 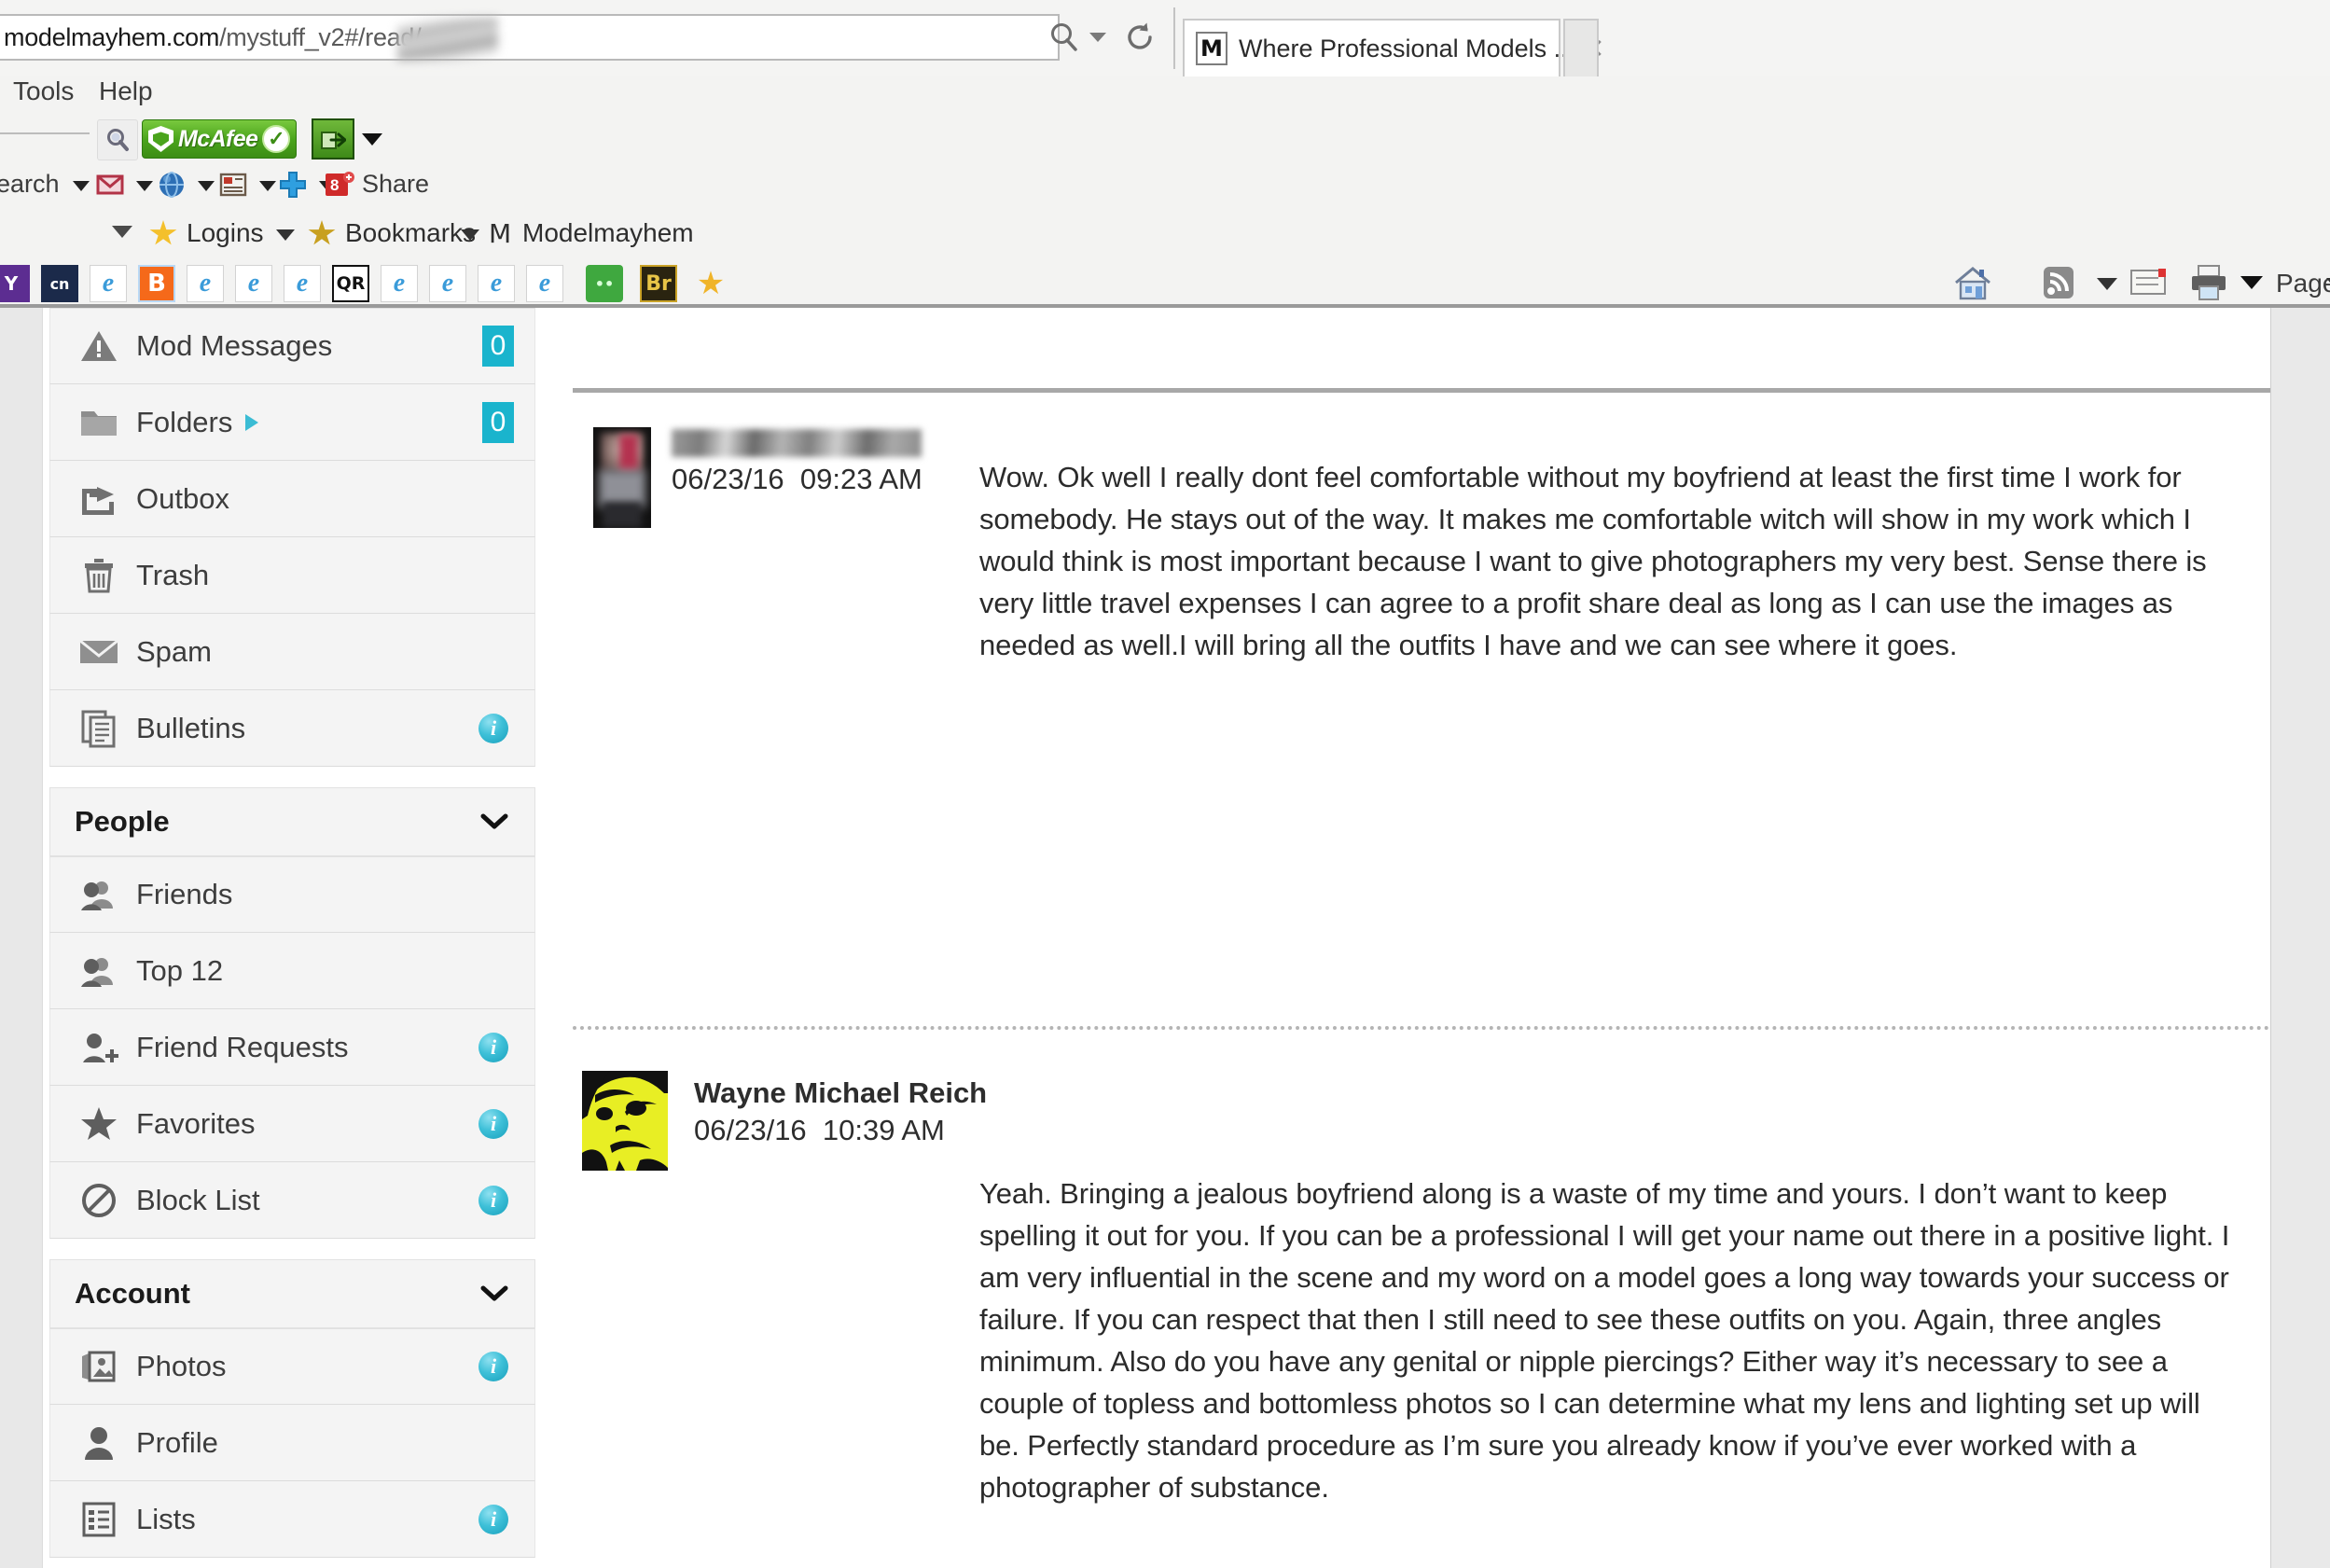 I want to click on sidebar-item-folders: Folders 0, so click(x=292, y=422).